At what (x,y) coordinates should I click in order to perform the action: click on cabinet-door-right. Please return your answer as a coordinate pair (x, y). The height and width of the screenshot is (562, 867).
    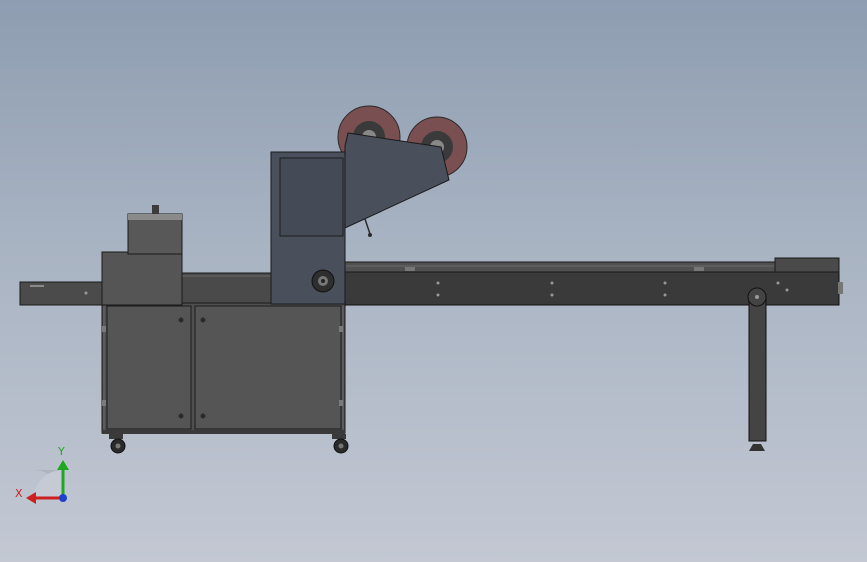
    Looking at the image, I should click on (268, 367).